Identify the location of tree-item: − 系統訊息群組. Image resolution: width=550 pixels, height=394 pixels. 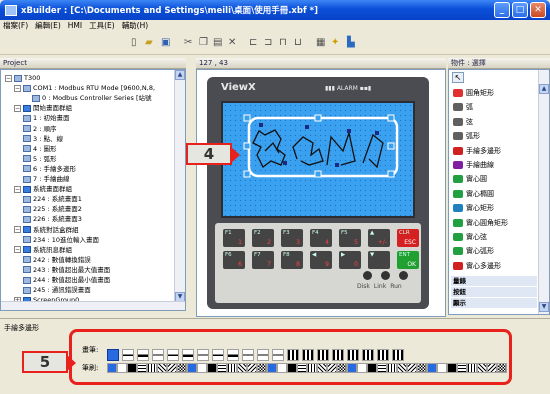
(43, 250).